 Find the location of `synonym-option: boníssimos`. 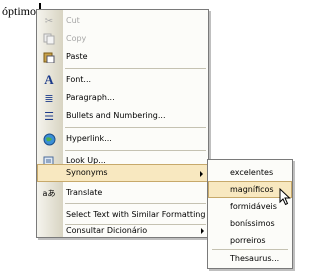

synonym-option: boníssimos is located at coordinates (250, 223).